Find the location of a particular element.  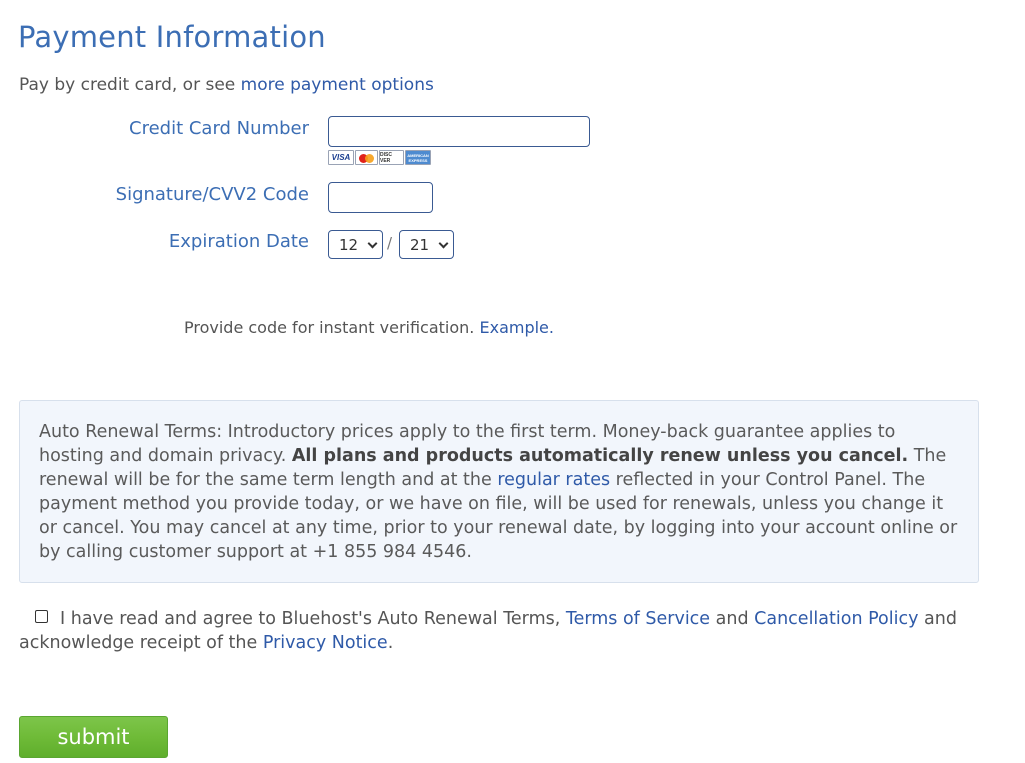

verification-text: Provide code for instant verification. is located at coordinates (332, 327).